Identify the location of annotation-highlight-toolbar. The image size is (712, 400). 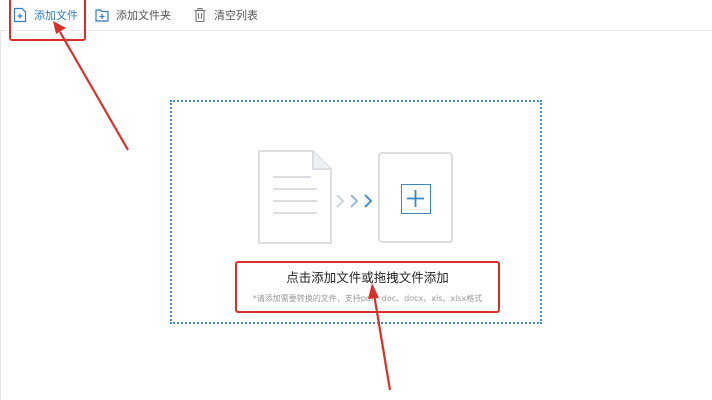
(47, 20).